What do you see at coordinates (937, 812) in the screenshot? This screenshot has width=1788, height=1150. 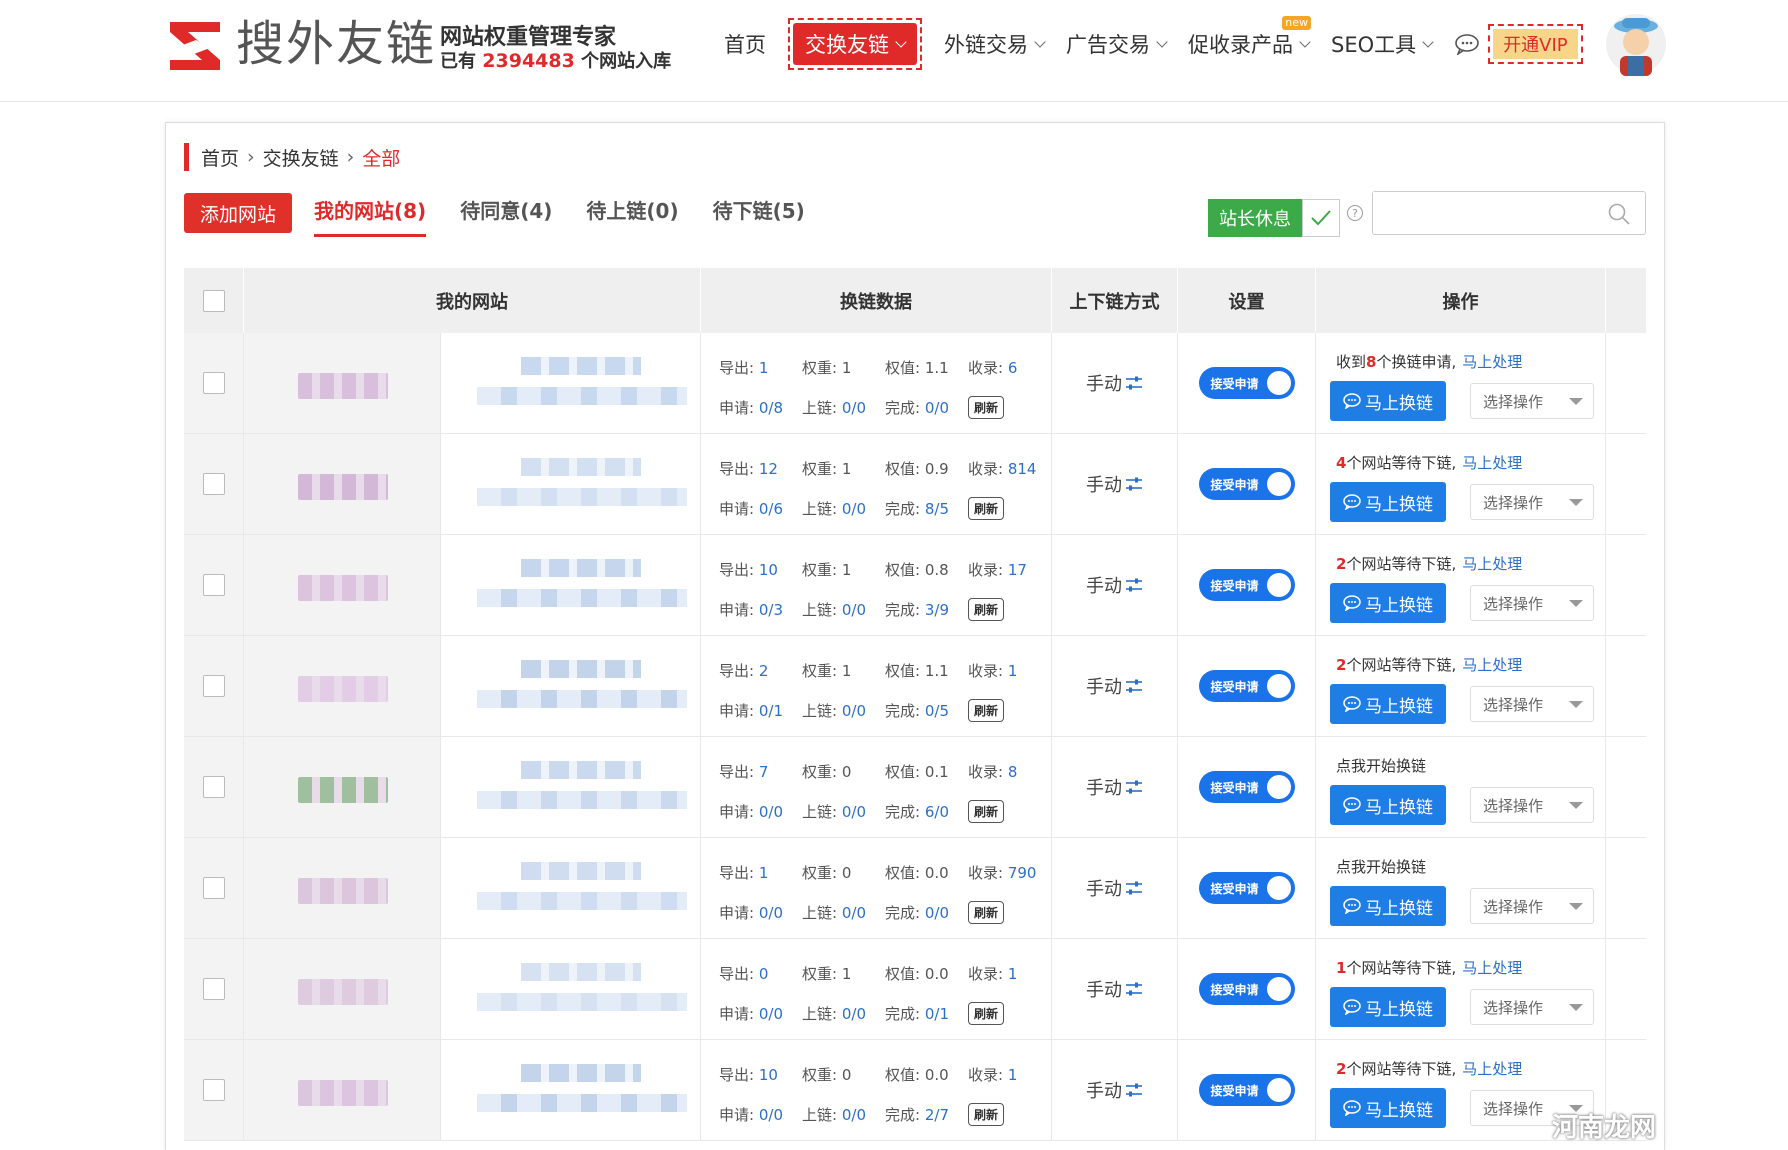 I see `done-value: 6/0` at bounding box center [937, 812].